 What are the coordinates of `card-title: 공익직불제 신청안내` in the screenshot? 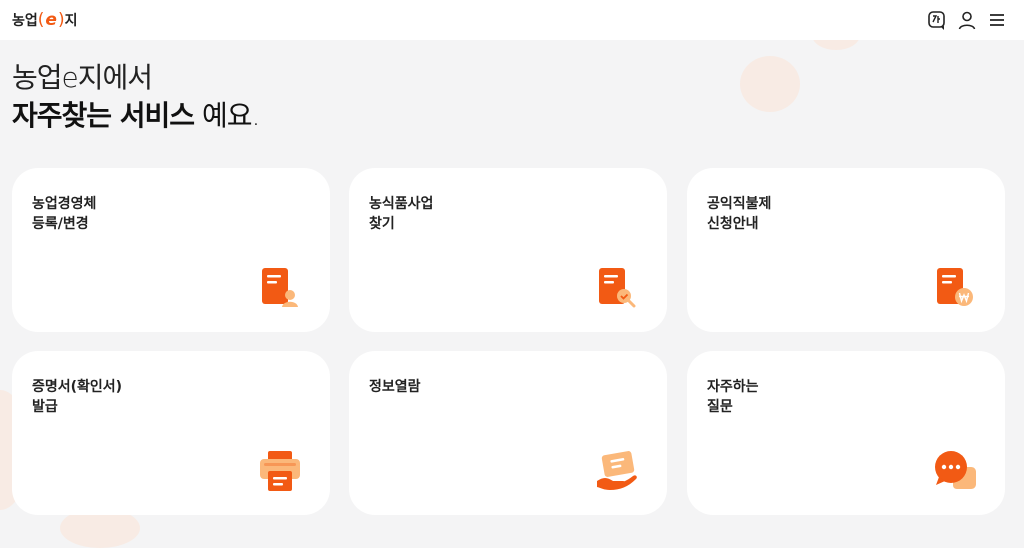 It's located at (739, 214).